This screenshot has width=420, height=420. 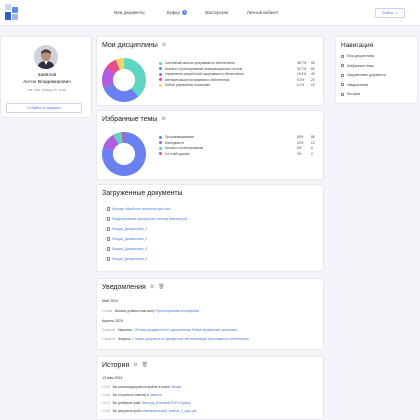 What do you see at coordinates (141, 209) in the screenshot?
I see `document-name: Методы обработки сигналов курс.docx` at bounding box center [141, 209].